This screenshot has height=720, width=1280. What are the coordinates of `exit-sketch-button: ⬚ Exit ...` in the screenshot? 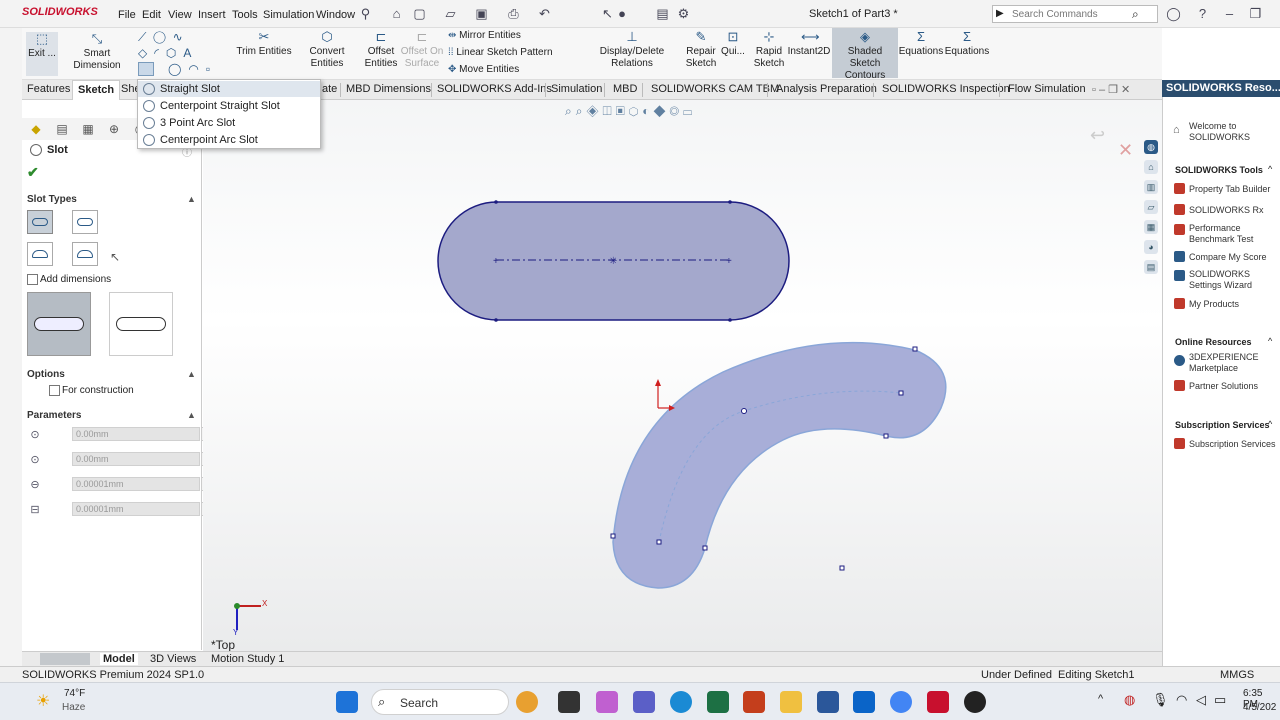 It's located at (42, 54).